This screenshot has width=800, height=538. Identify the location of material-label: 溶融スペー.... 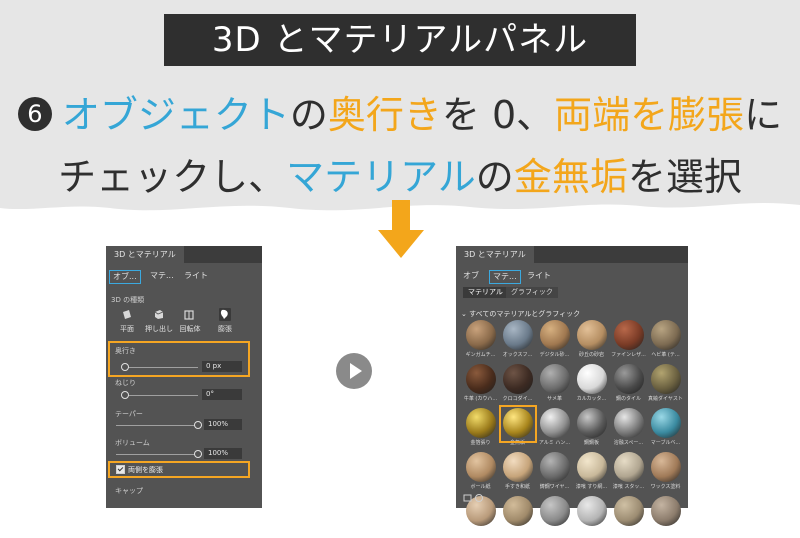
(628, 443).